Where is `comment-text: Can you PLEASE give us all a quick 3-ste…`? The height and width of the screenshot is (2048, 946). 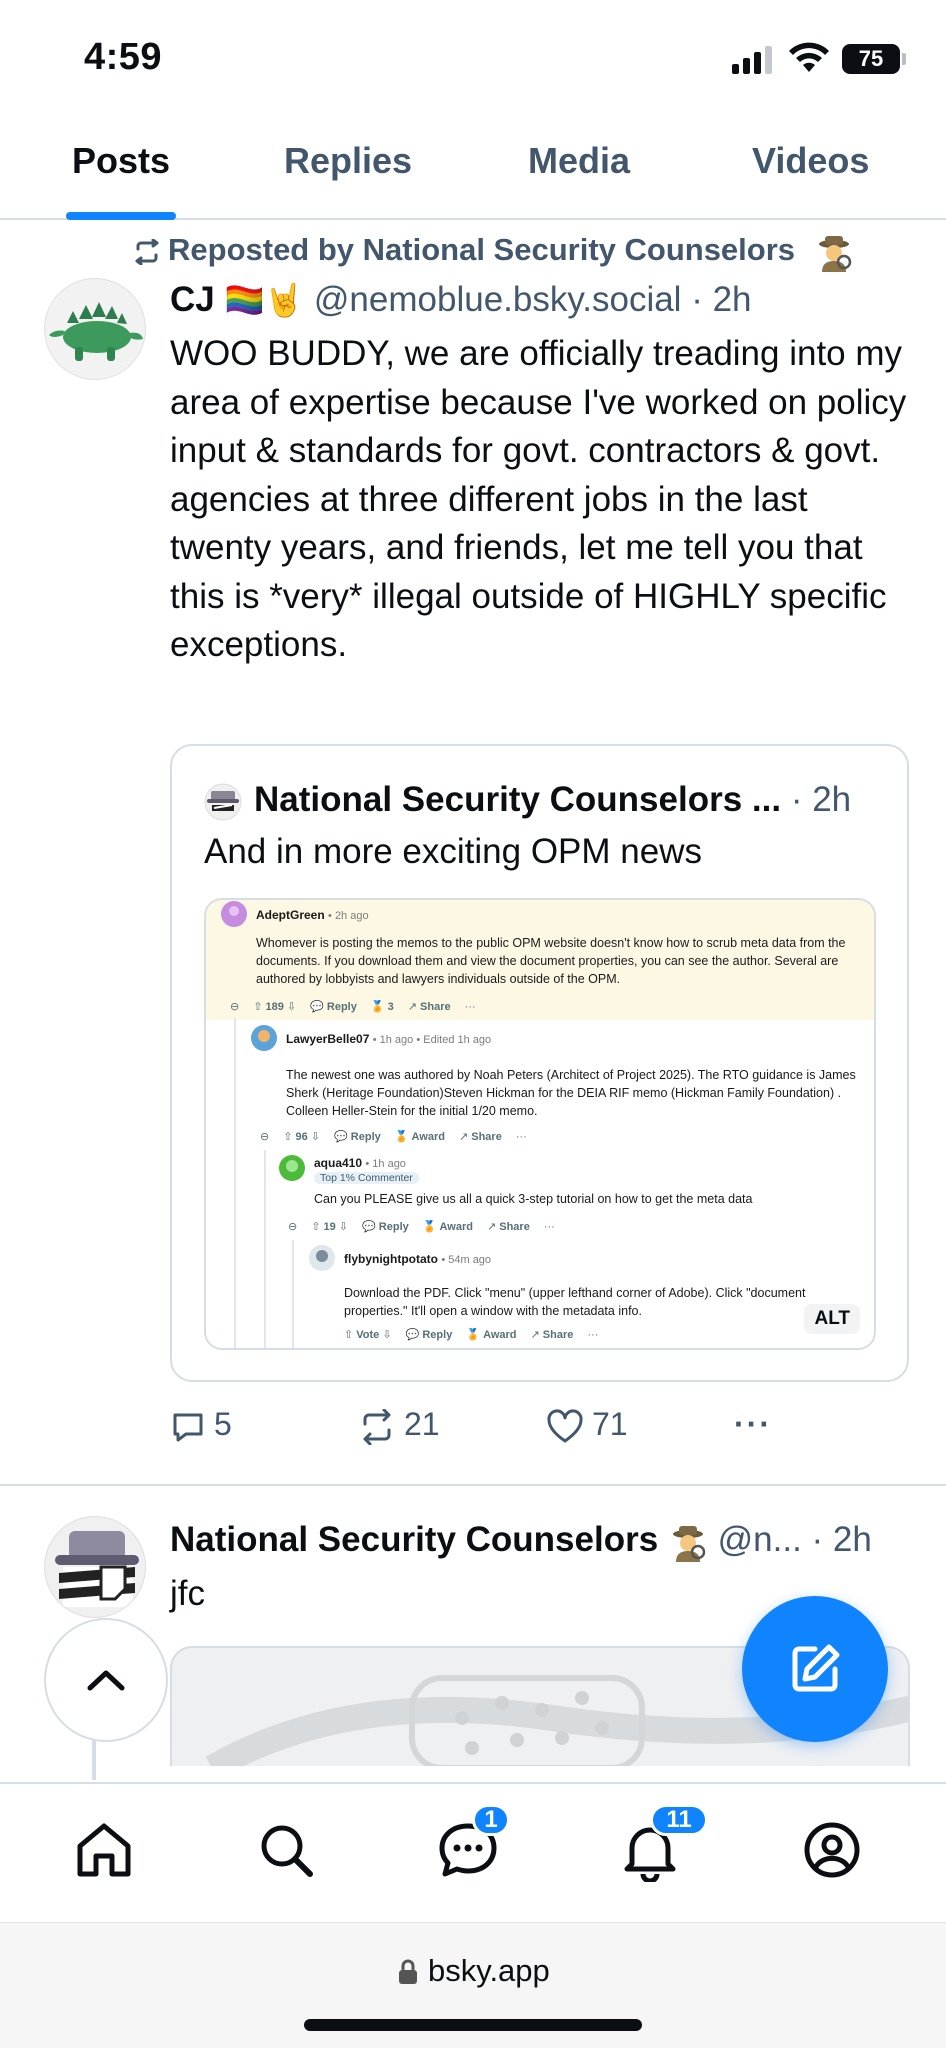
comment-text: Can you PLEASE give us all a quick 3-ste… is located at coordinates (533, 1199).